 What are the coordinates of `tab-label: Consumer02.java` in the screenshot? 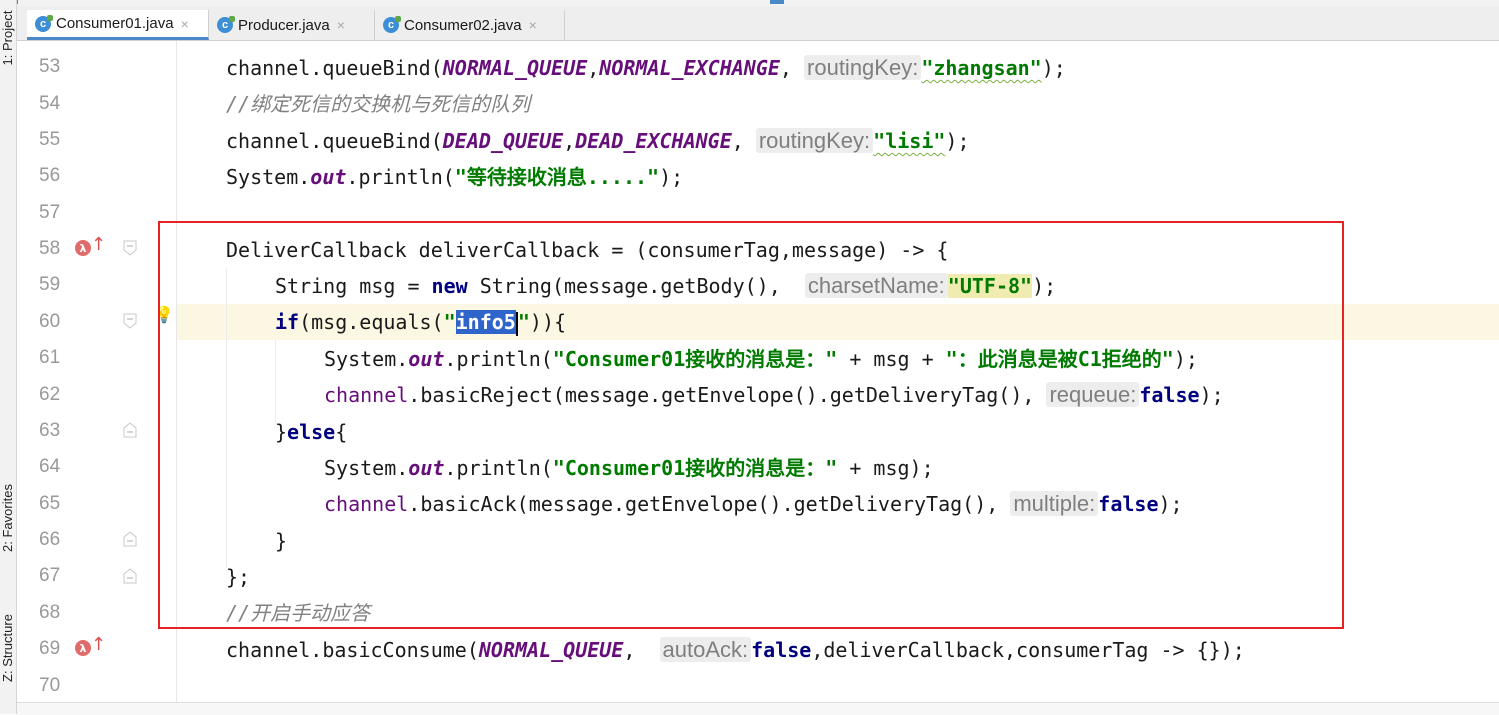 It's located at (463, 25).